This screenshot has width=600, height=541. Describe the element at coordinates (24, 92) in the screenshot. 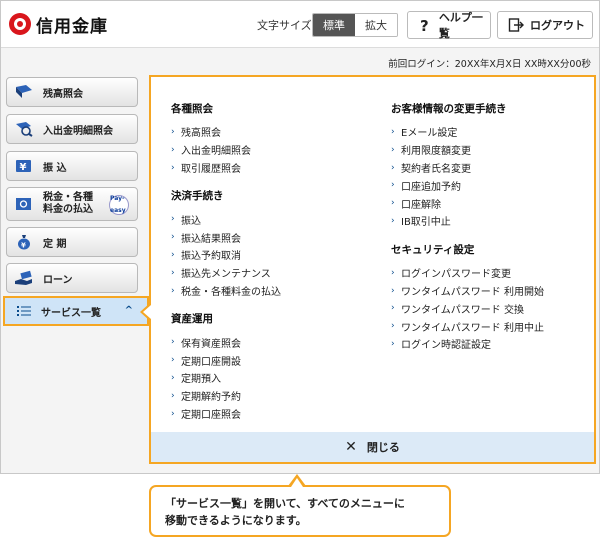

I see `passbook-icon` at that location.